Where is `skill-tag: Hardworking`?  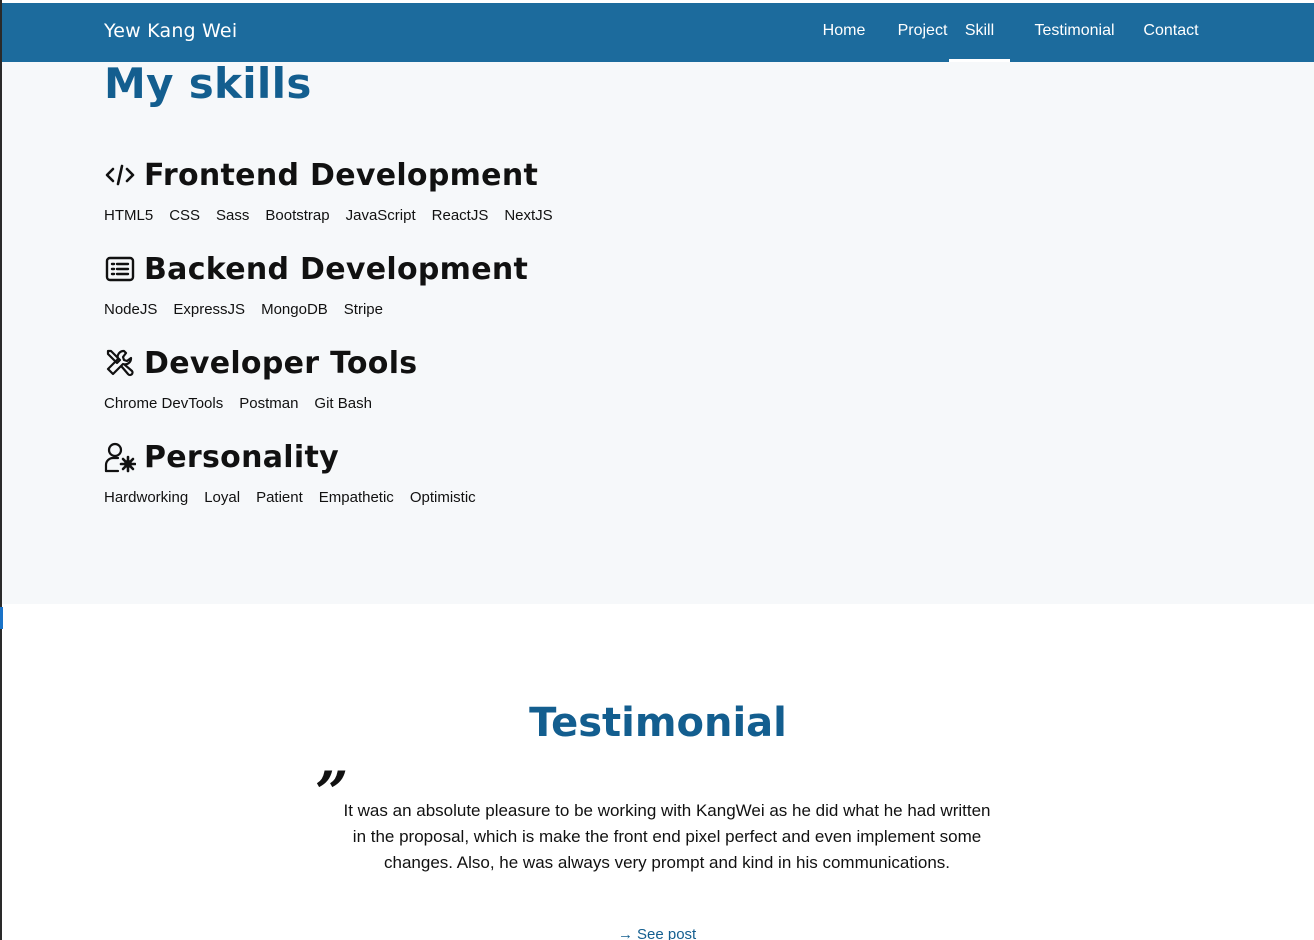
skill-tag: Hardworking is located at coordinates (146, 497).